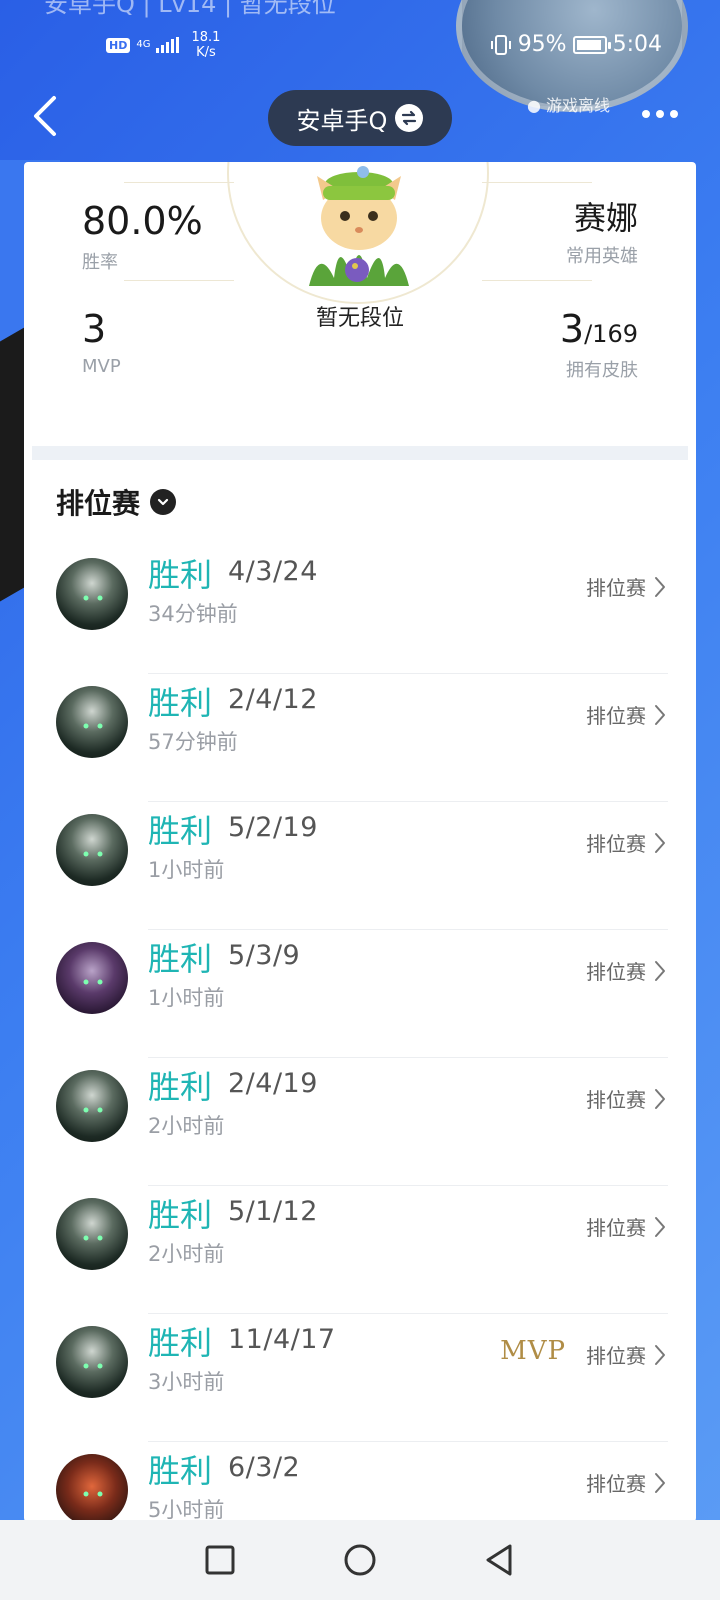  What do you see at coordinates (605, 218) in the screenshot?
I see `favorite-hero-value: 赛娜` at bounding box center [605, 218].